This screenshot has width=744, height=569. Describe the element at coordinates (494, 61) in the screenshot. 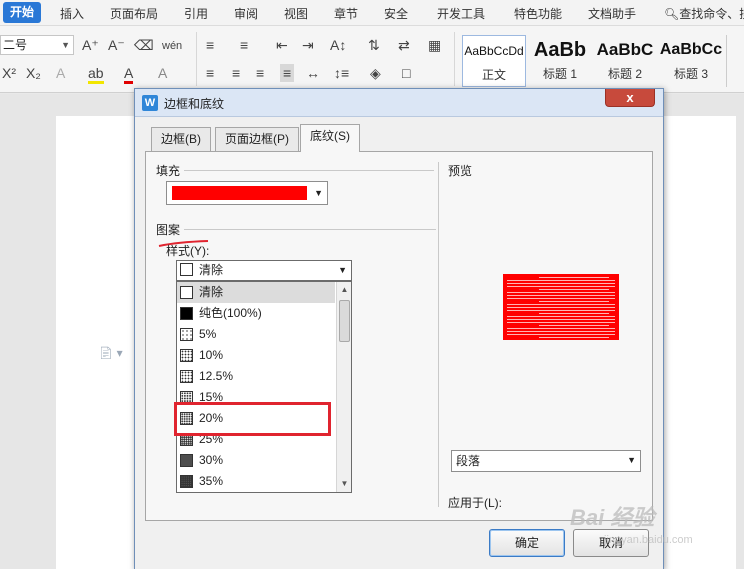

I see `style-normal: AaBbCcDd 正文` at that location.